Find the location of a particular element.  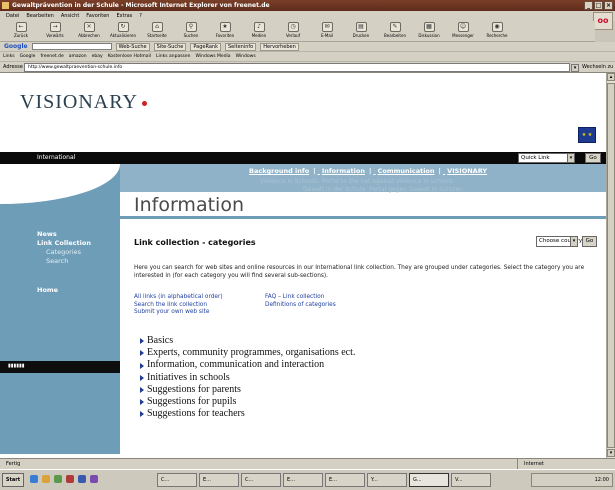

refresh-icon: ↻ is located at coordinates (123, 27).